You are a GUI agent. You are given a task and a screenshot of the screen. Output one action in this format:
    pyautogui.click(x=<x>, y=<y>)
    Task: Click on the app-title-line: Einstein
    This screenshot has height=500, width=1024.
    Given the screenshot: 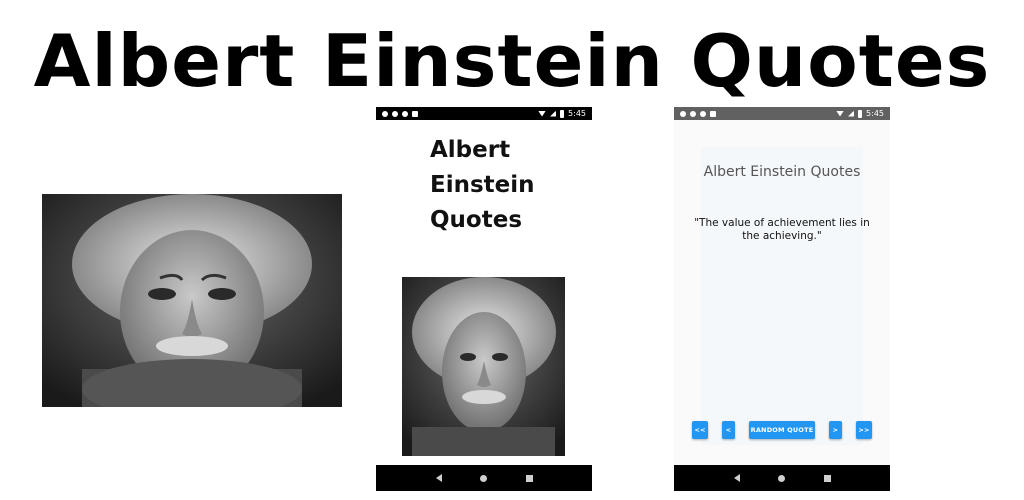 What is the action you would take?
    pyautogui.click(x=482, y=185)
    